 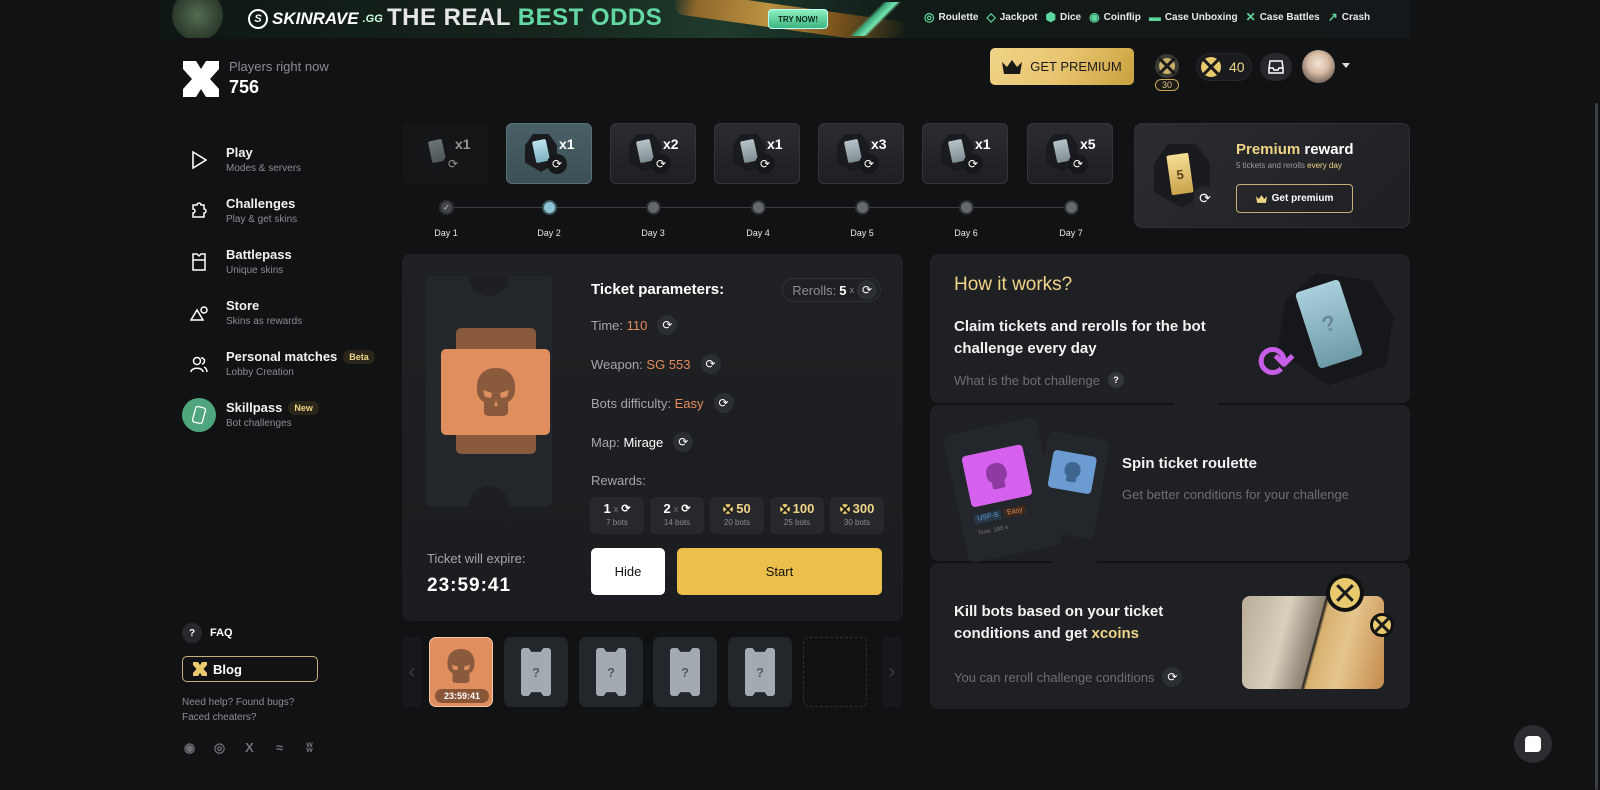 I want to click on level-number: 30, so click(x=1167, y=85).